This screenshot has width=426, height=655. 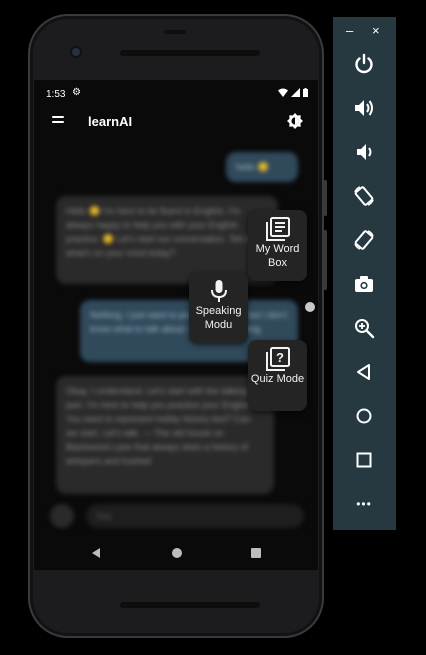 I want to click on bottom-speaker, so click(x=190, y=605).